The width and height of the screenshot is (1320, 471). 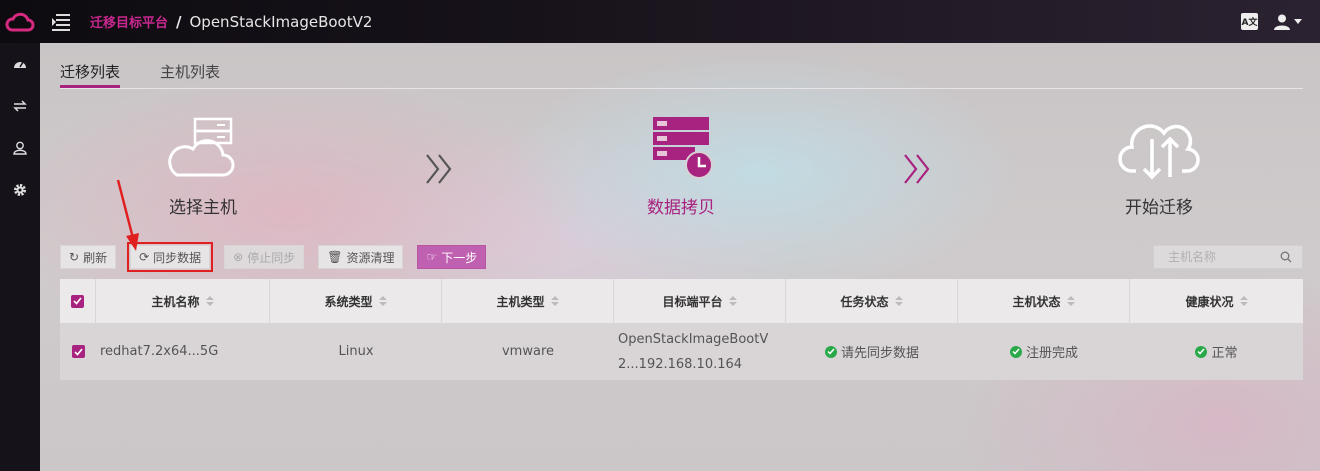 What do you see at coordinates (459, 257) in the screenshot?
I see `next-label: 下一步` at bounding box center [459, 257].